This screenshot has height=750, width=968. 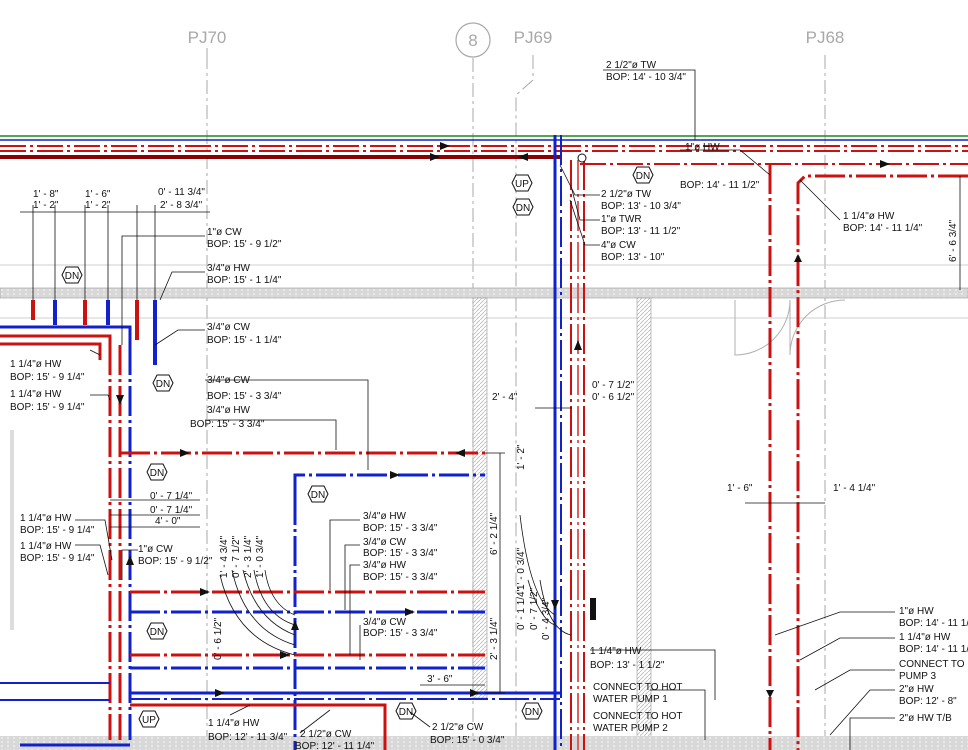 What do you see at coordinates (168, 521) in the screenshot?
I see `dim-4-0: 4' - 0"` at bounding box center [168, 521].